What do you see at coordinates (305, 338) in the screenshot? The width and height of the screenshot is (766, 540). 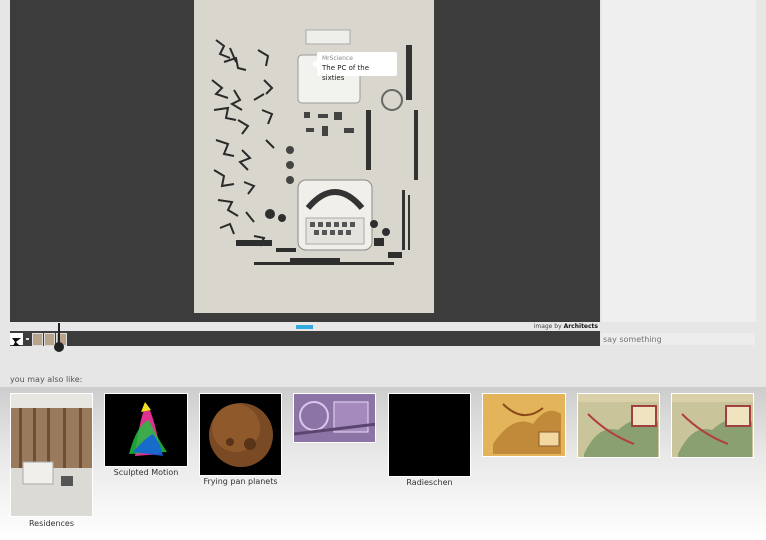 I see `tag-strip` at bounding box center [305, 338].